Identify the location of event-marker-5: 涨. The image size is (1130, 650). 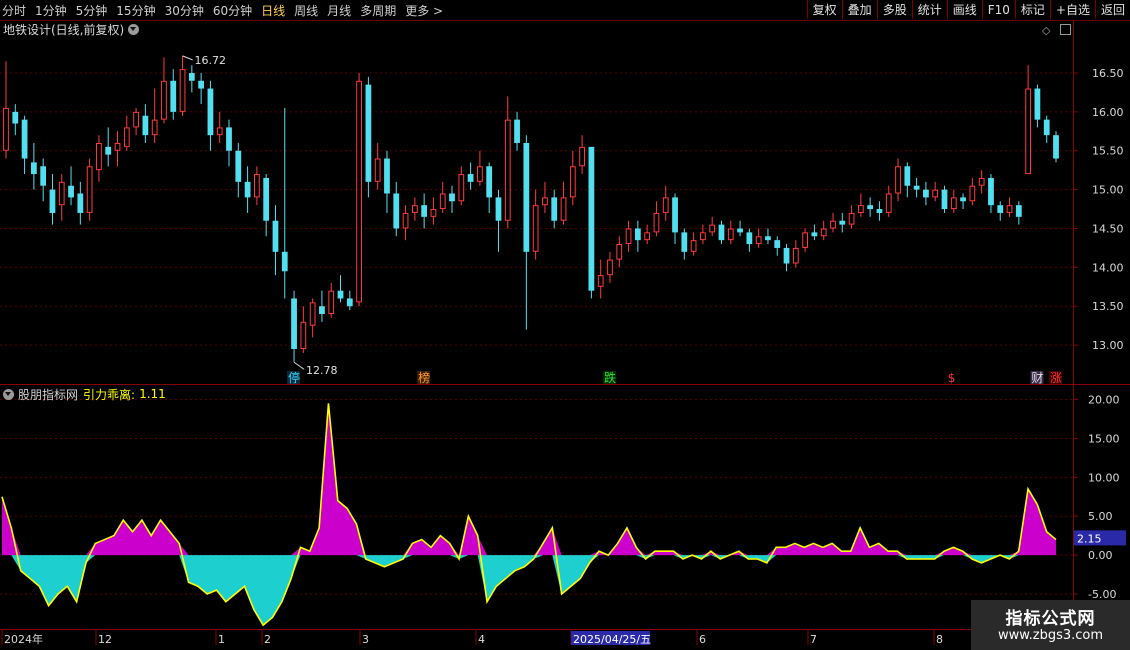
(1056, 377).